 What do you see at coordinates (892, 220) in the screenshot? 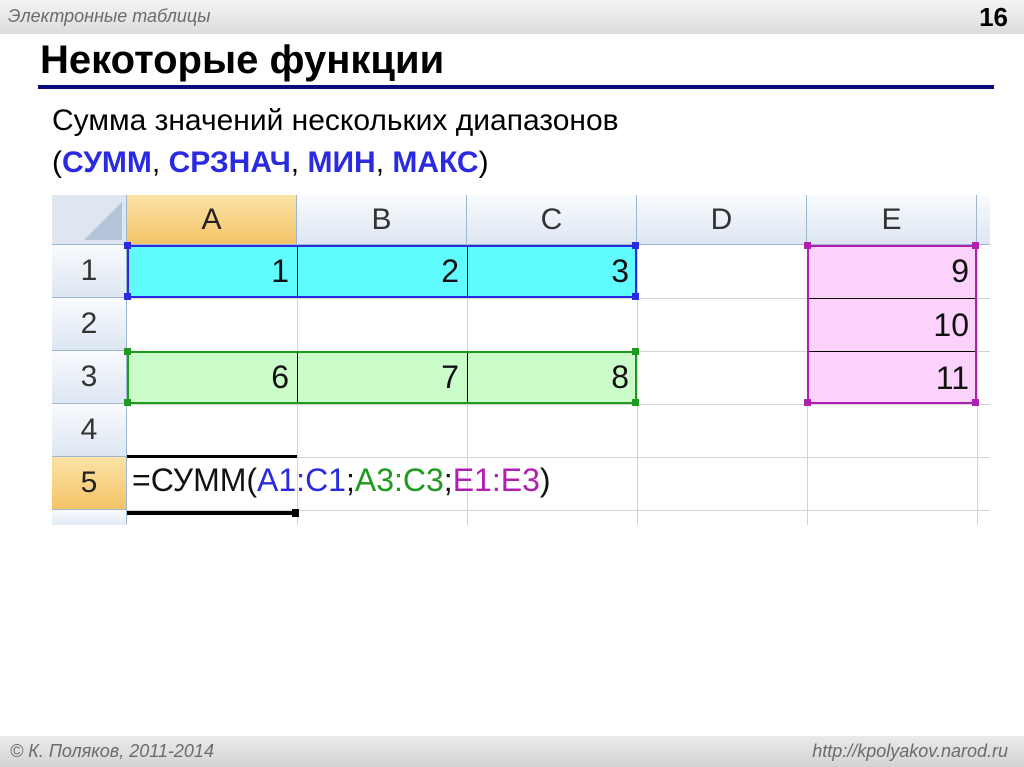
I see `column-header-e: E` at bounding box center [892, 220].